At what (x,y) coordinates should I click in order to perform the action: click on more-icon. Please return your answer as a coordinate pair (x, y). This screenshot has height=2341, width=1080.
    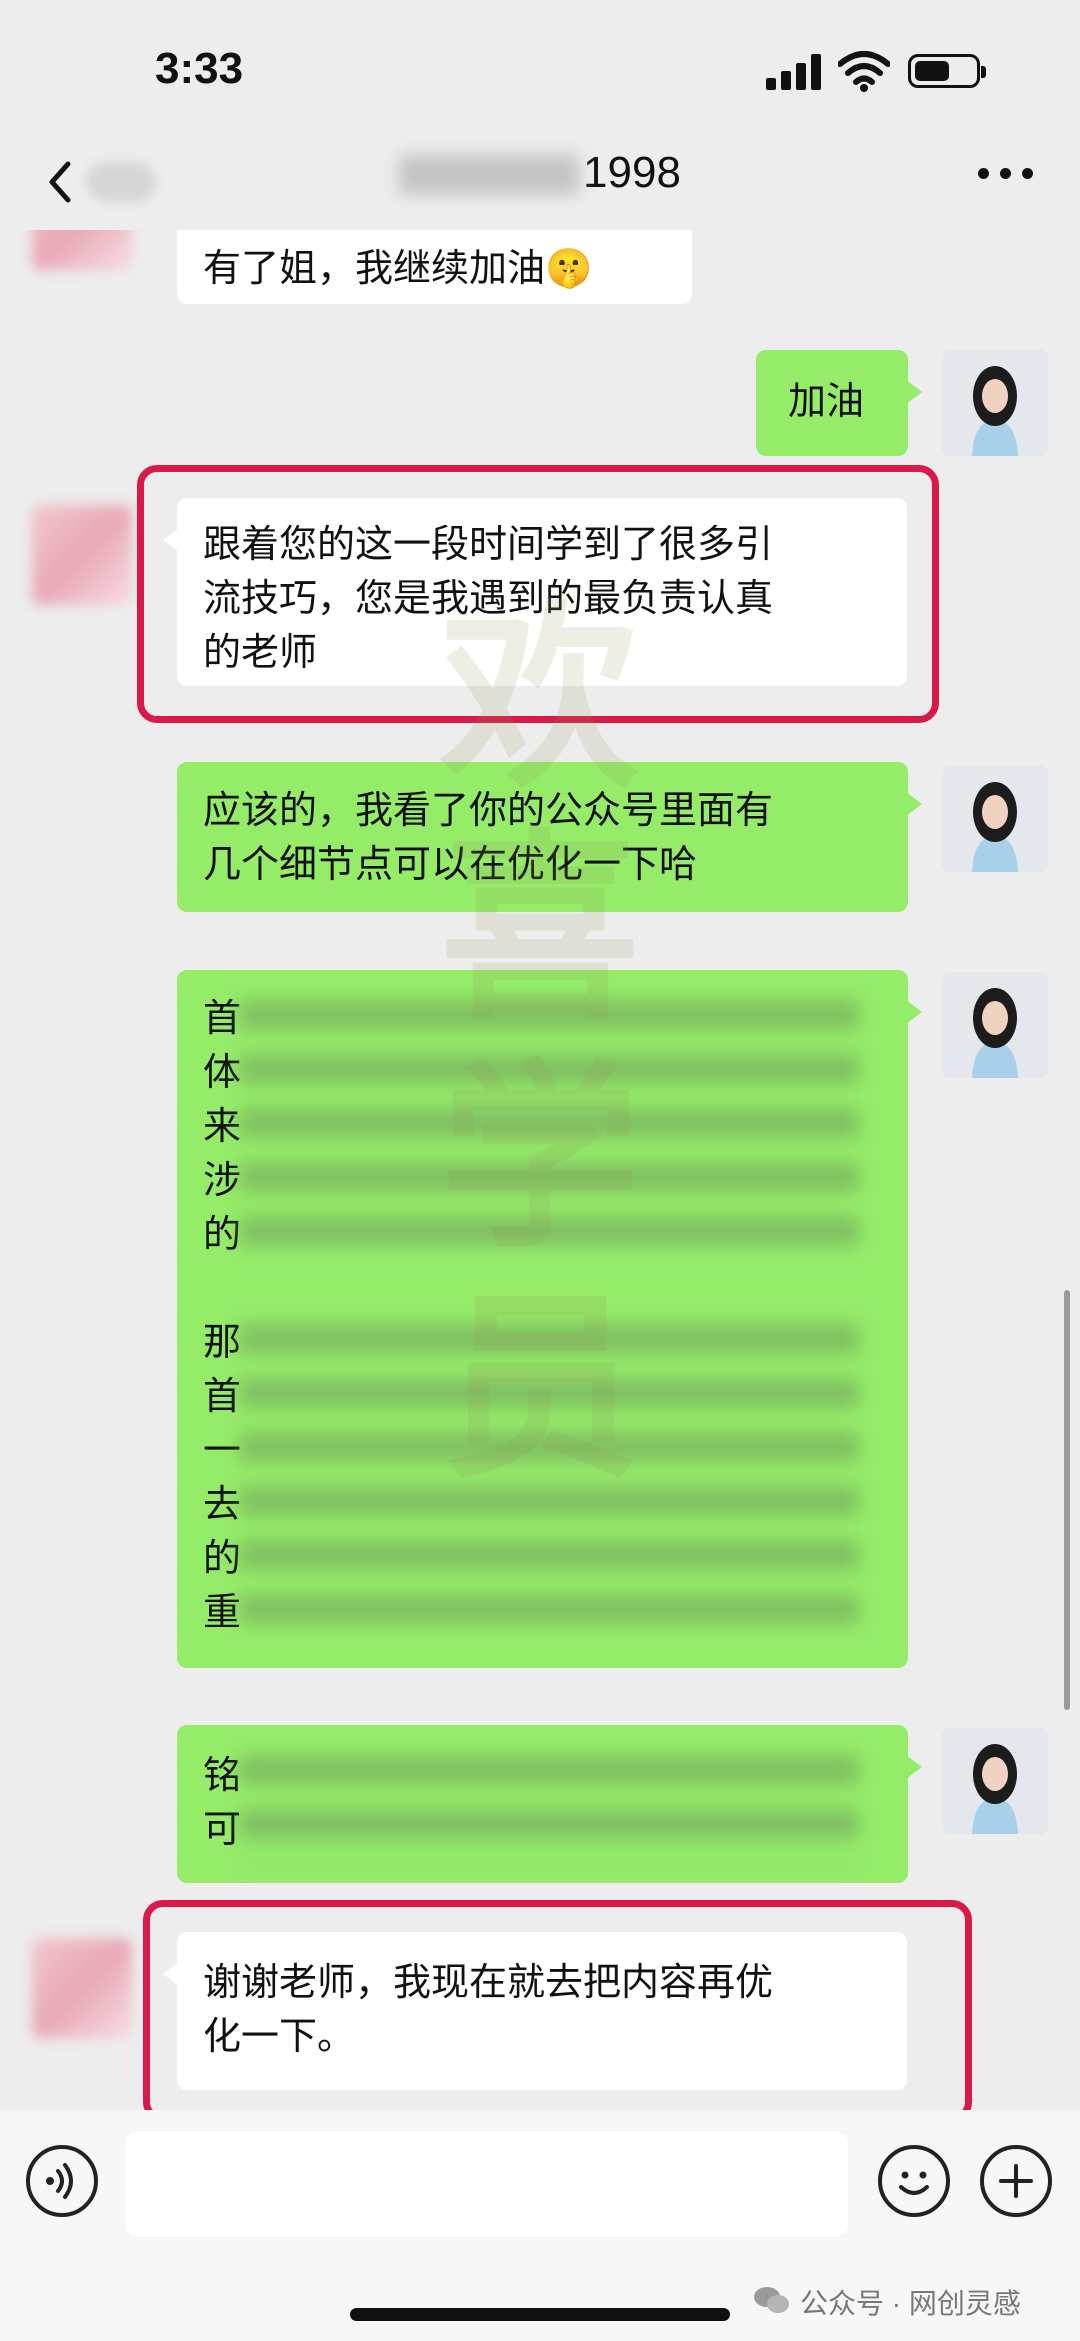
    Looking at the image, I should click on (1006, 176).